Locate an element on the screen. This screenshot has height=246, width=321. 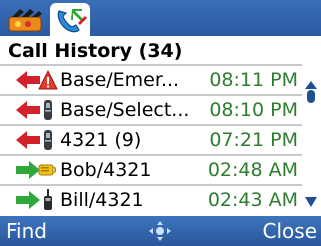
tab-call-history is located at coordinates (70, 19).